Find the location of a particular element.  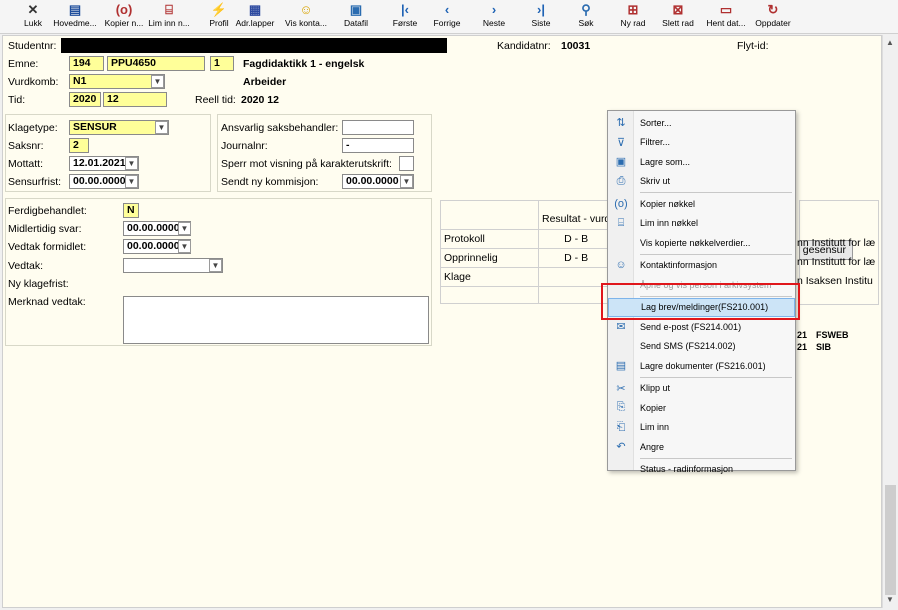

refresh-icon: ↻ is located at coordinates (773, 9).